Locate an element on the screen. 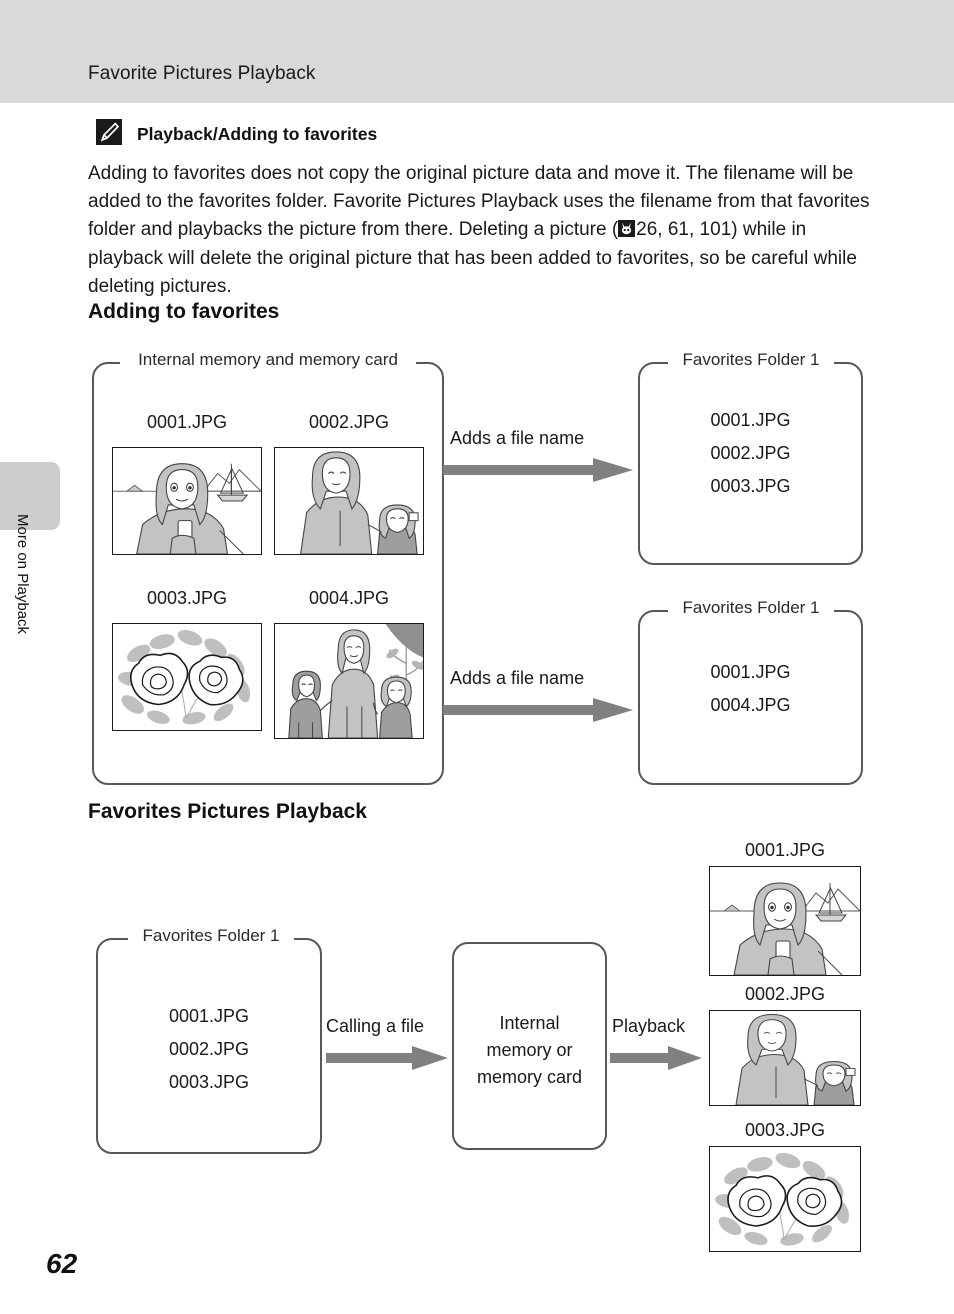 The height and width of the screenshot is (1314, 954). chapter-tab-label: More on Playback is located at coordinates (22, 574).